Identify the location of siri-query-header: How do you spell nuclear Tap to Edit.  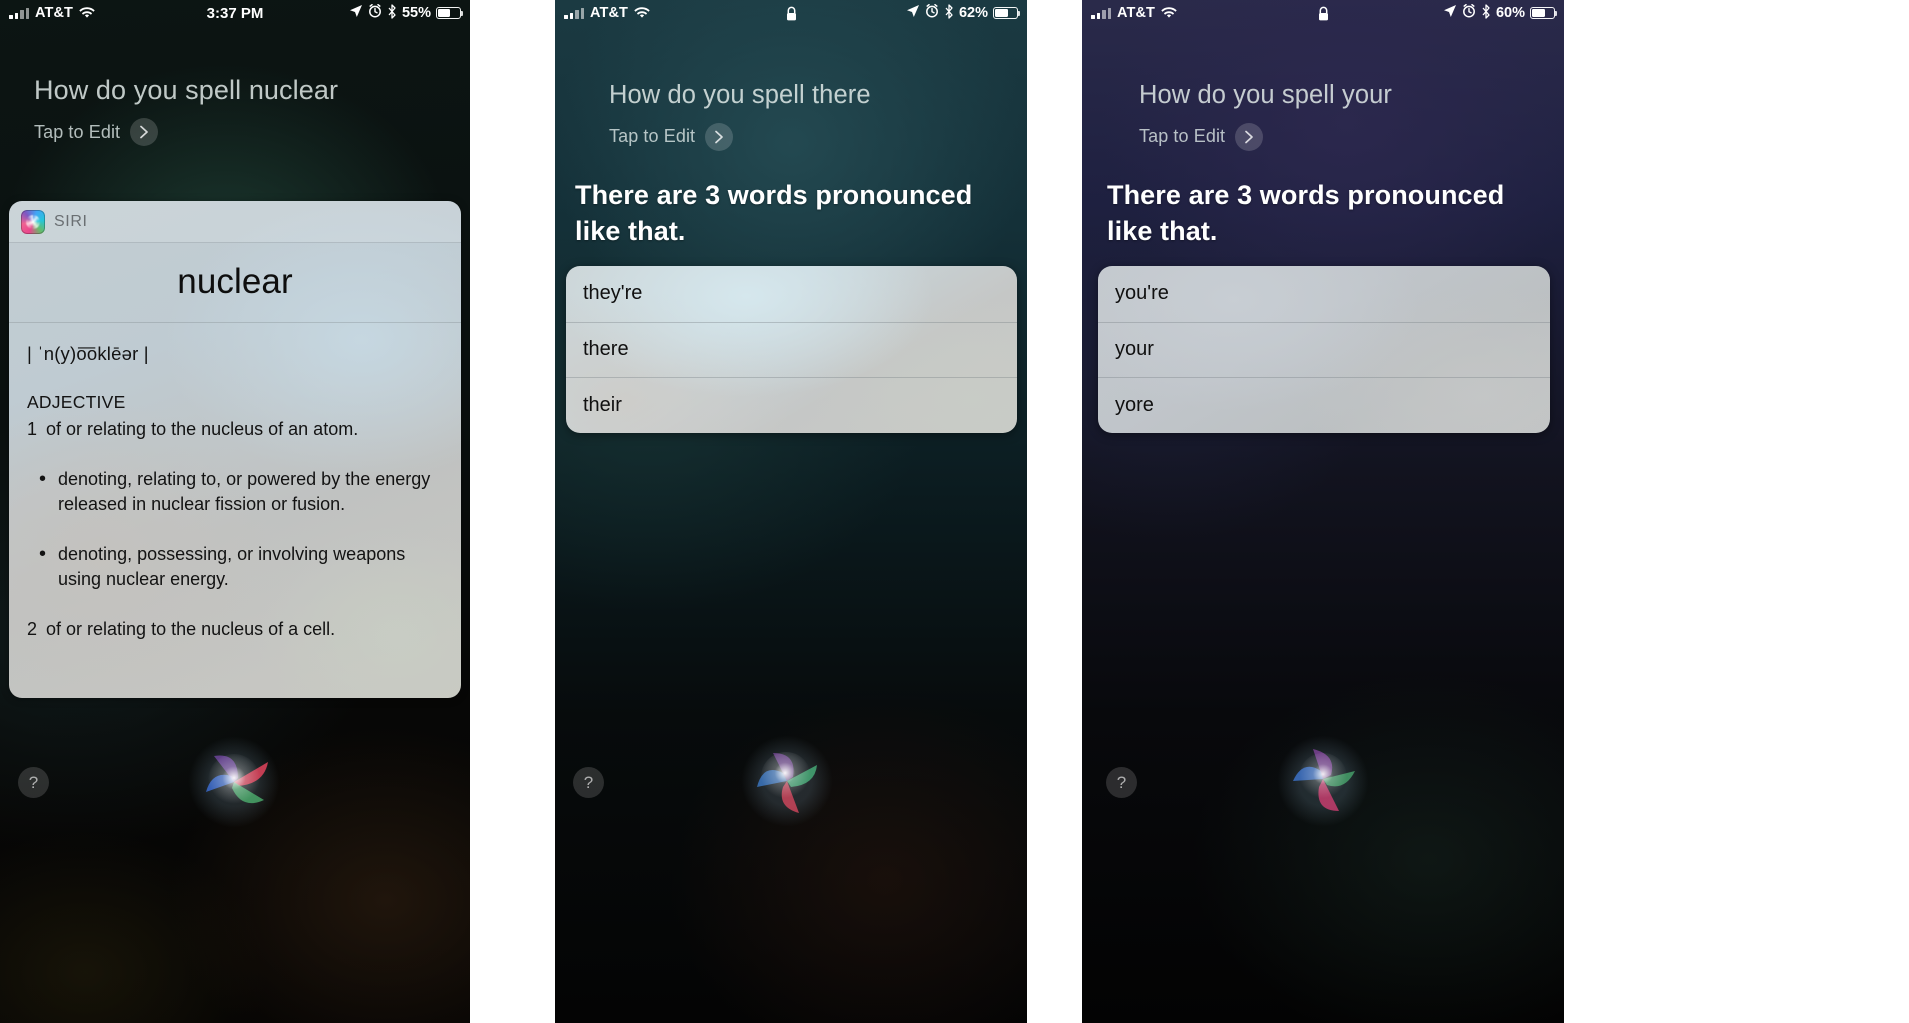
(235, 110).